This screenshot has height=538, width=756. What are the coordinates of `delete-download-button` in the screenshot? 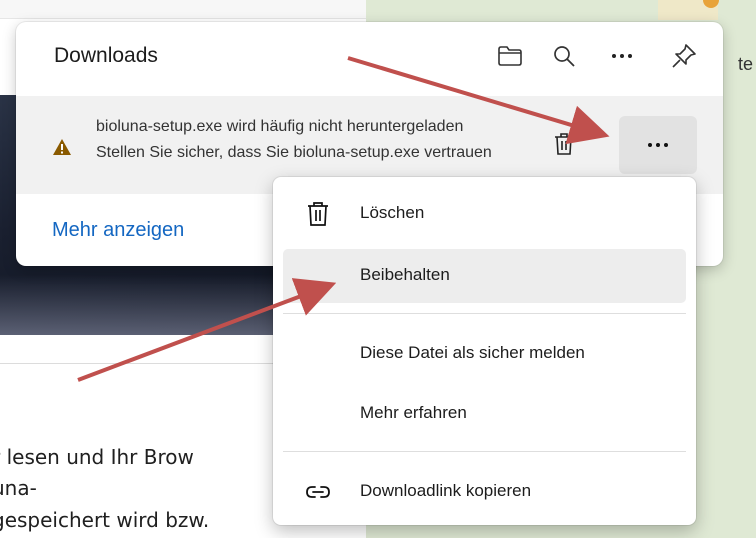 It's located at (564, 144).